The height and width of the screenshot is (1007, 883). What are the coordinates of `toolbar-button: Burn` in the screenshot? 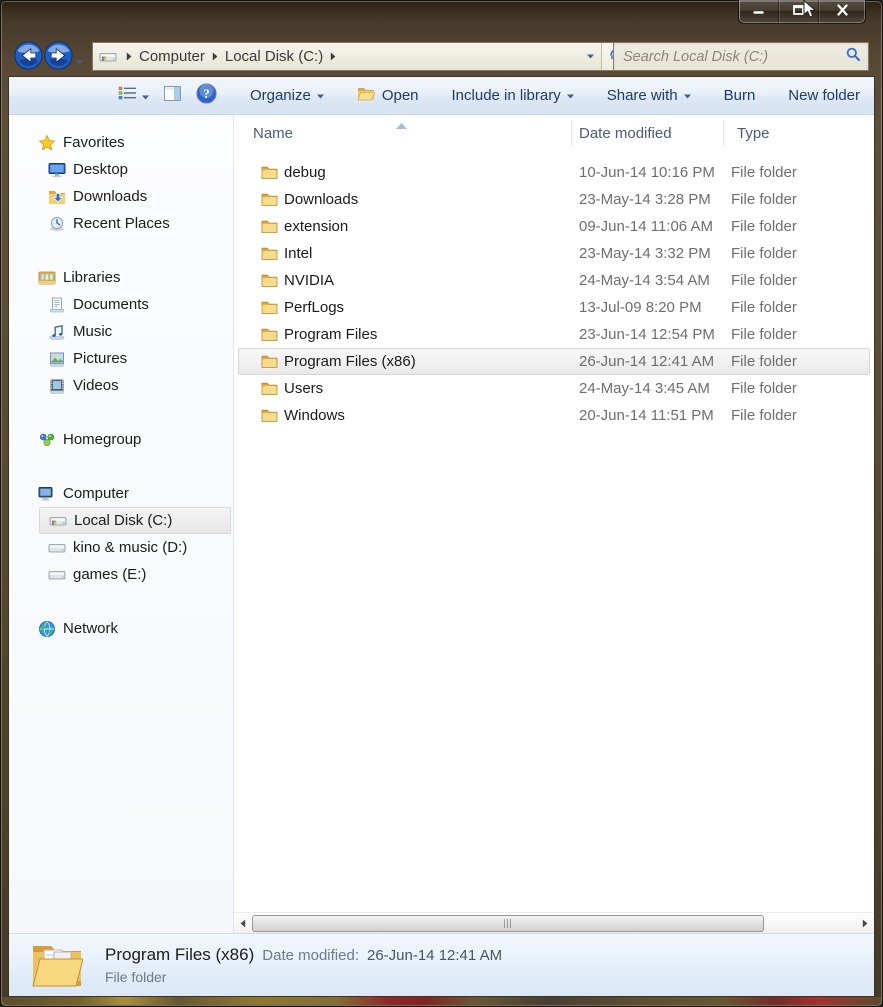 It's located at (740, 95).